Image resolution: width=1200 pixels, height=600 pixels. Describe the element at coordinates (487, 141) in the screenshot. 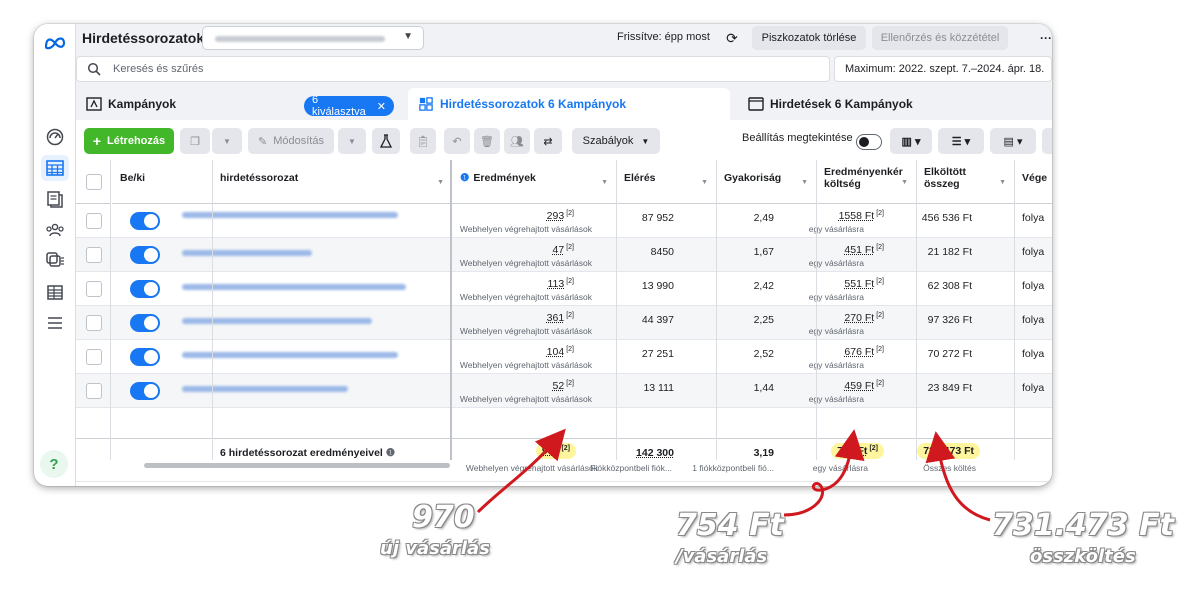

I see `delete-button: 🗑︎` at that location.